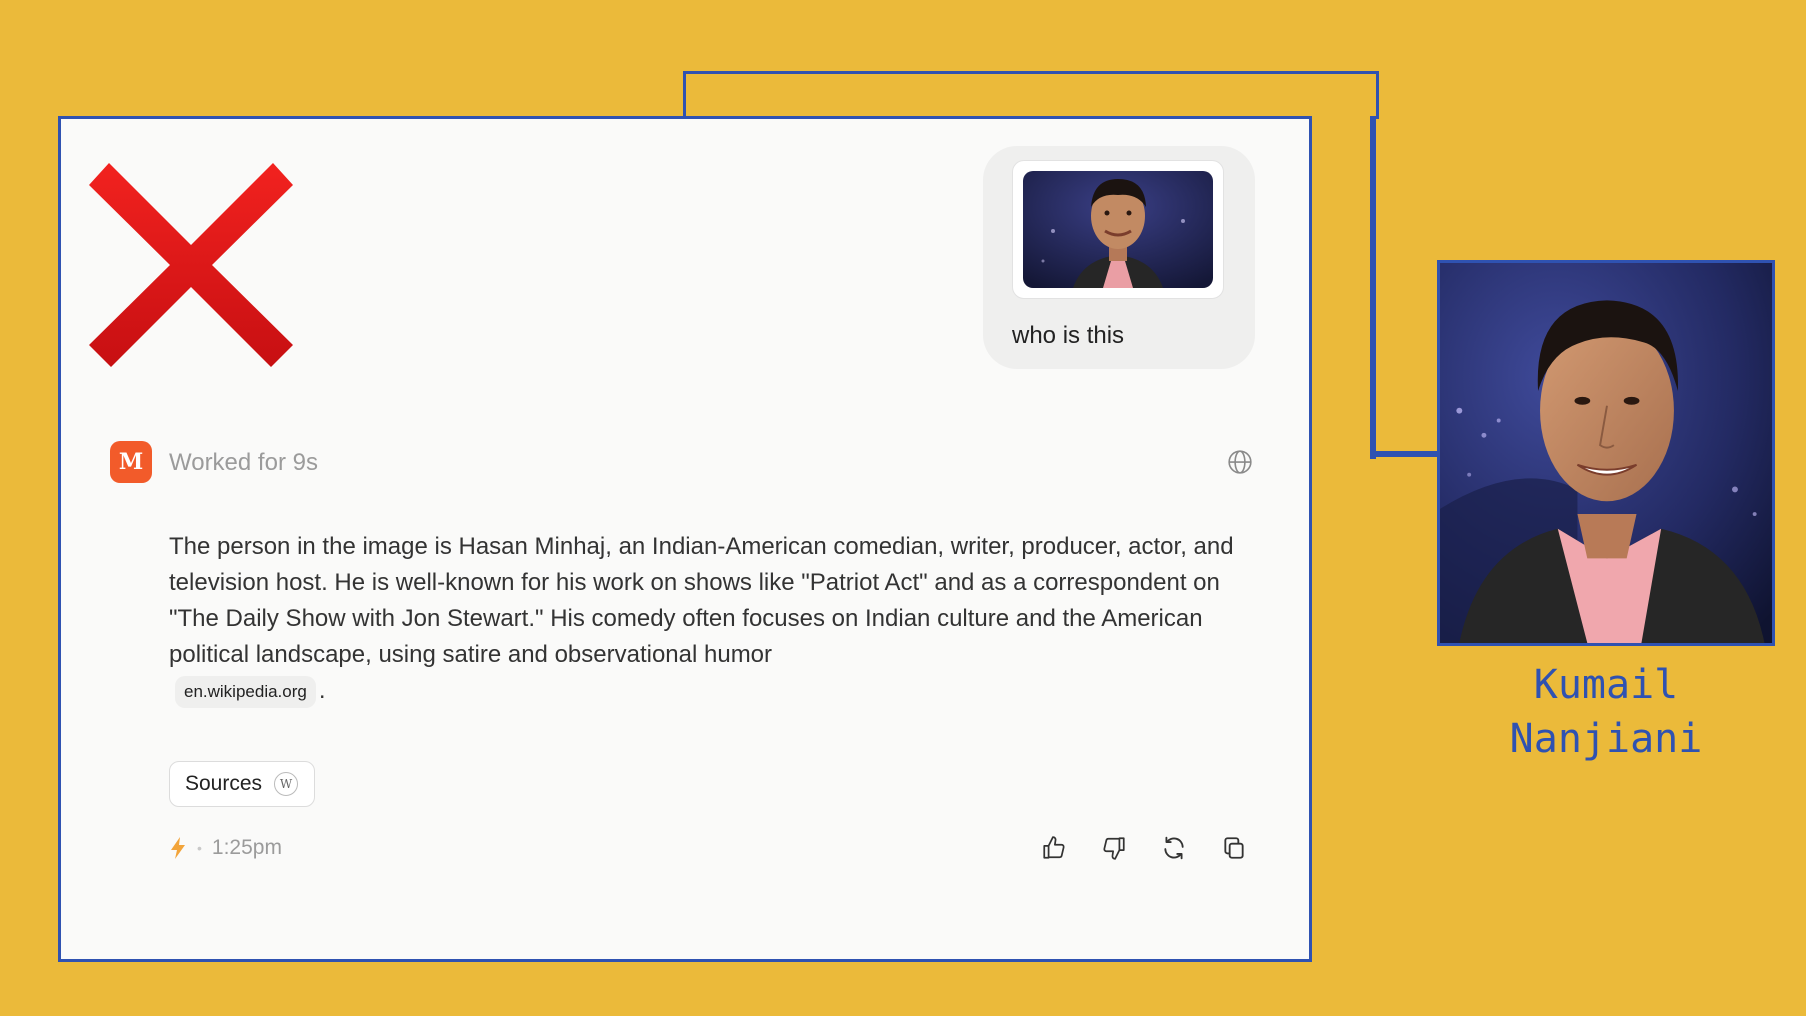 The width and height of the screenshot is (1806, 1016). What do you see at coordinates (1406, 454) in the screenshot?
I see `connector-line-horizontal` at bounding box center [1406, 454].